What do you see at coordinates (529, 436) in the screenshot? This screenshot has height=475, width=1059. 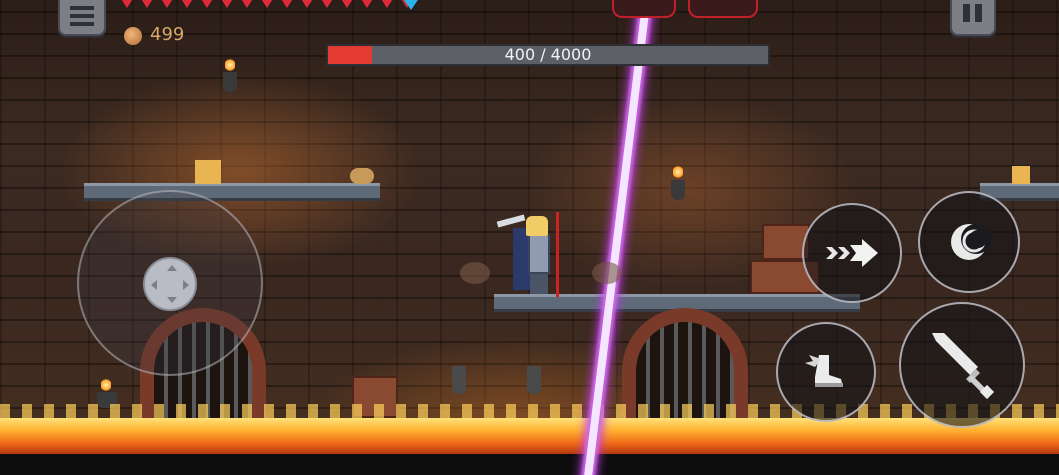 I see `lava-floor` at bounding box center [529, 436].